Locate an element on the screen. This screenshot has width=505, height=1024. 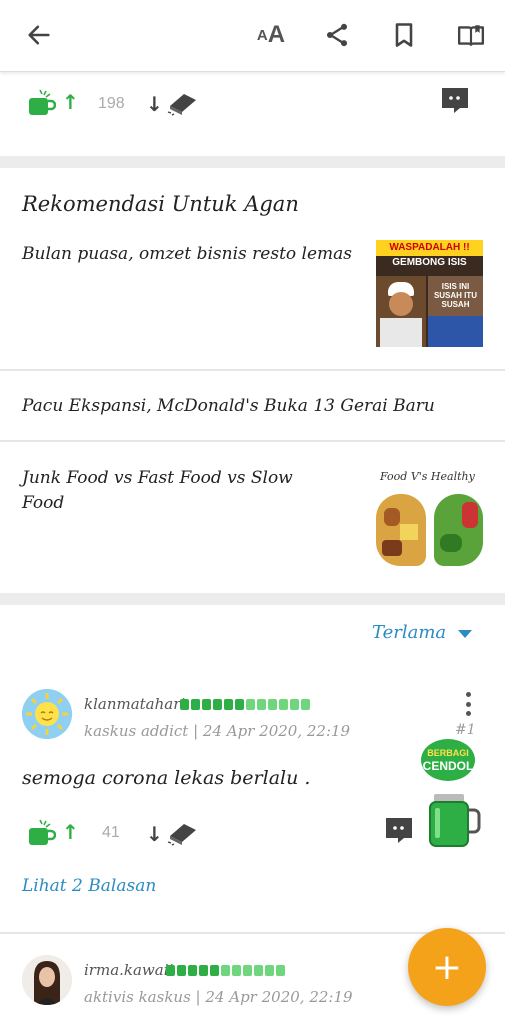
thumb-news-image is located at coordinates (455, 331).